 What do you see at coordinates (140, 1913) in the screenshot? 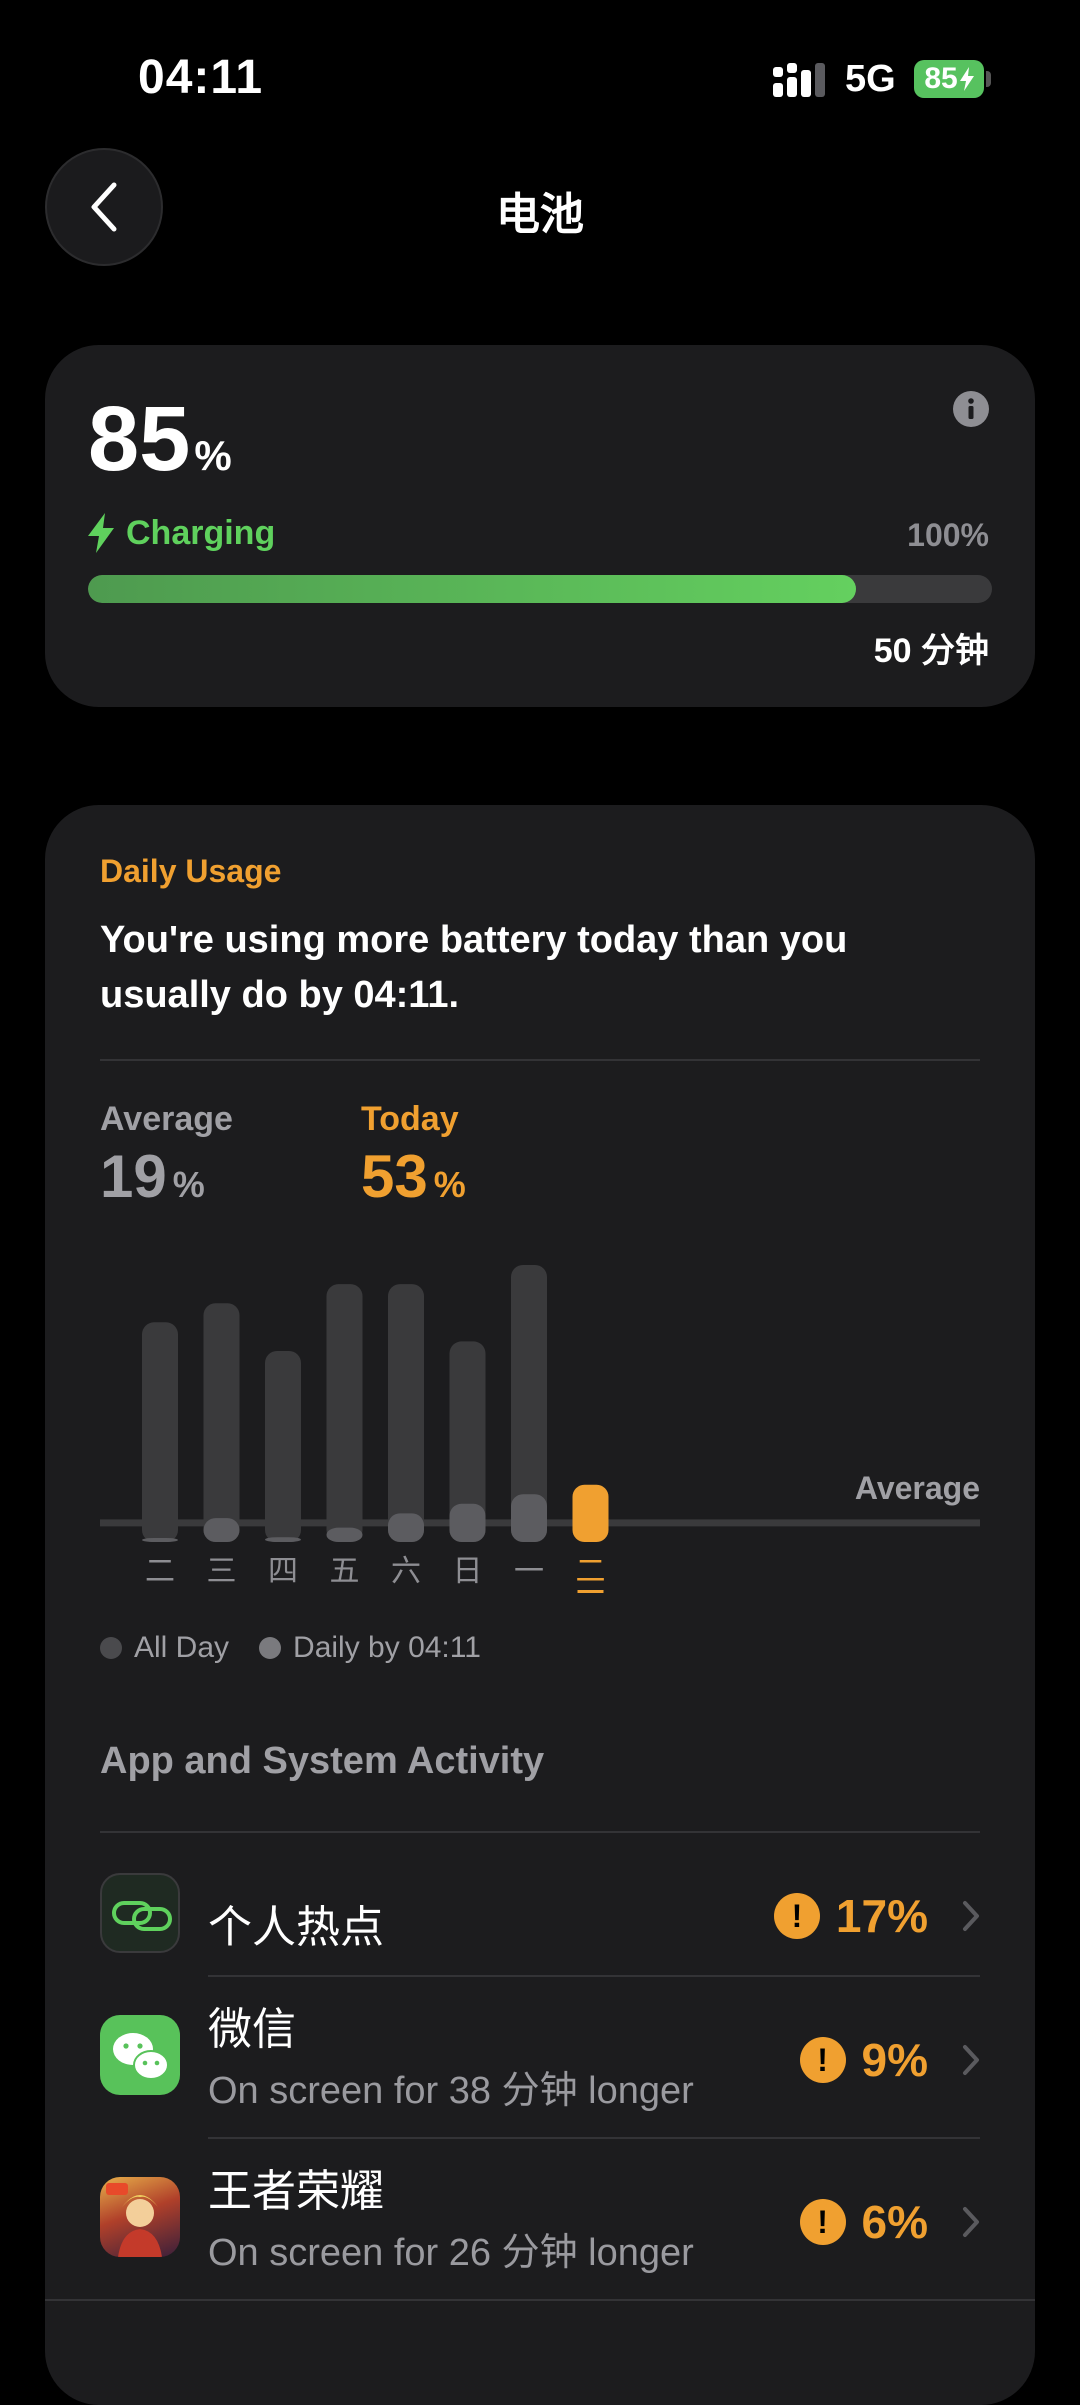
I see `hotspot-icon` at bounding box center [140, 1913].